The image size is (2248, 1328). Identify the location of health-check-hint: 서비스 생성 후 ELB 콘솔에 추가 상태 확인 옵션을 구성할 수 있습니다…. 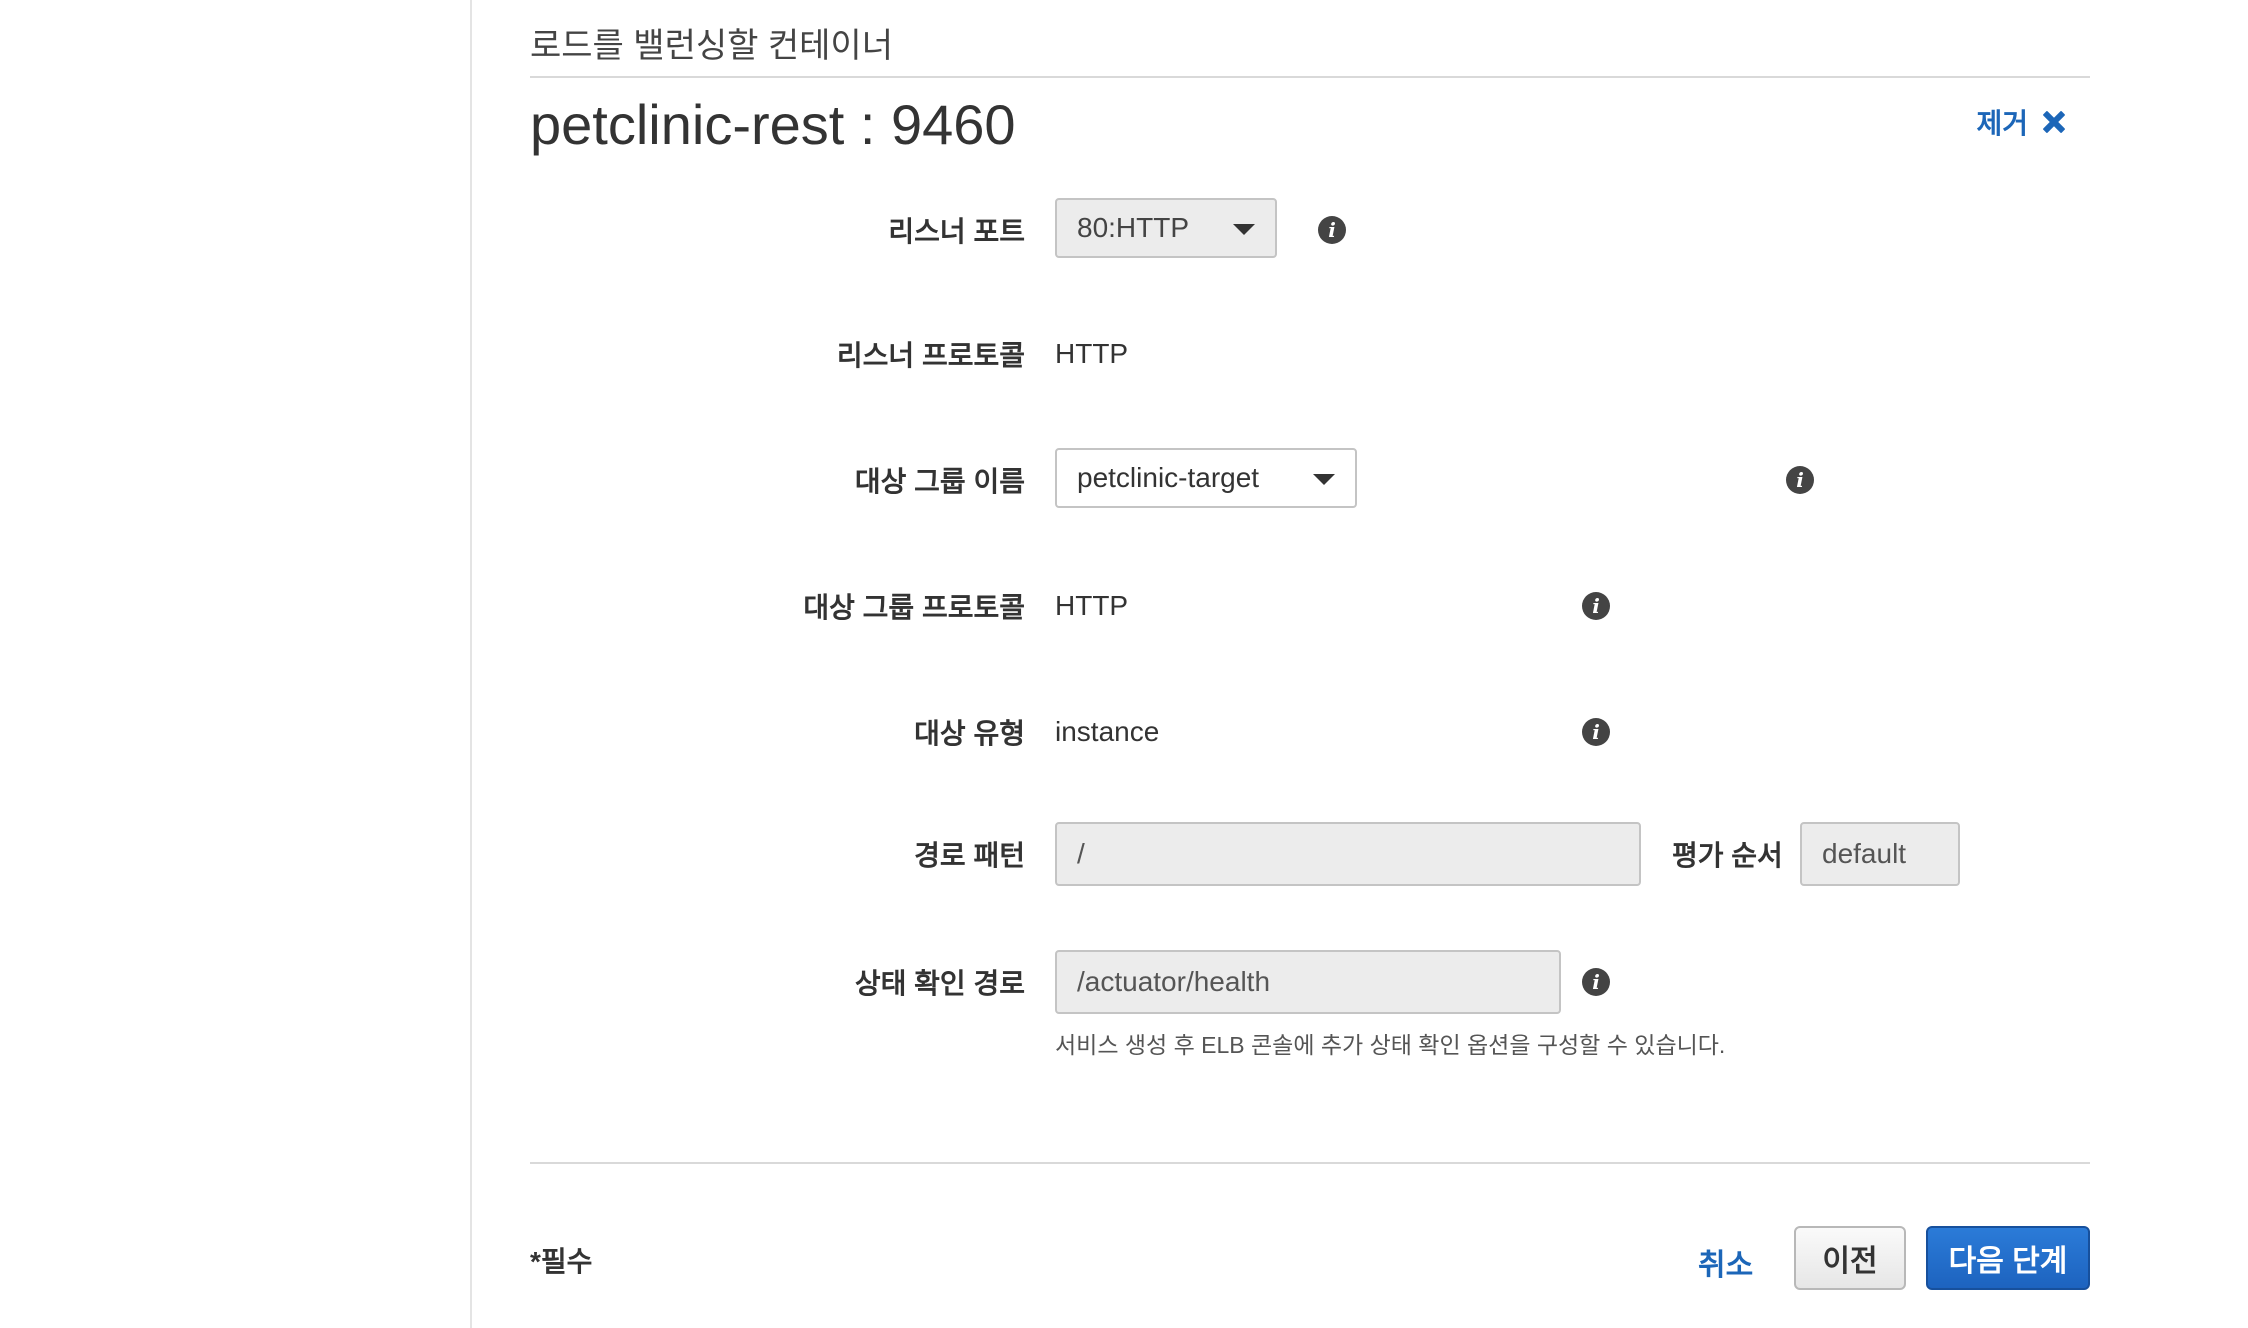
(1390, 1045).